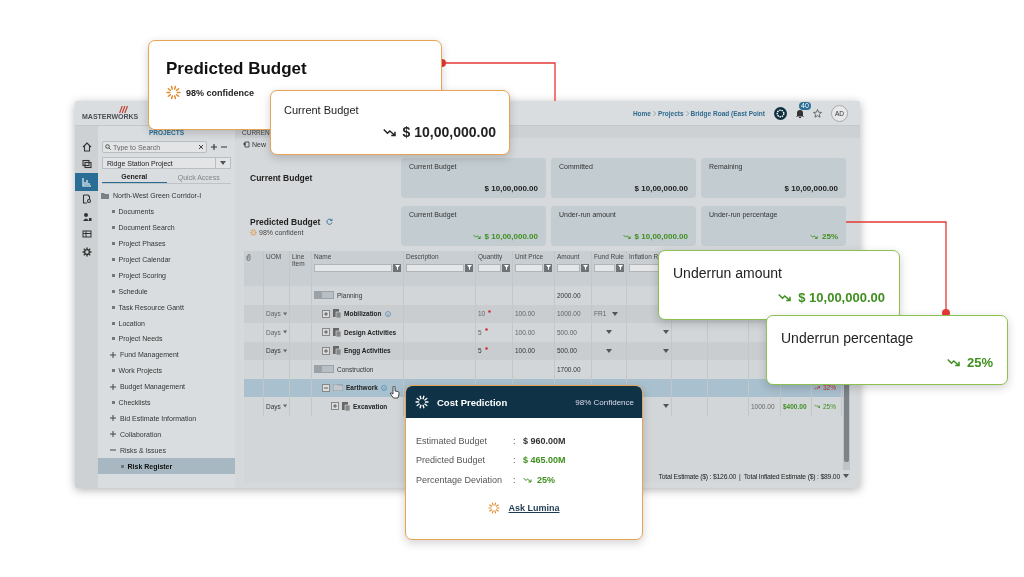  What do you see at coordinates (546, 479) in the screenshot?
I see `field-value: 25%` at bounding box center [546, 479].